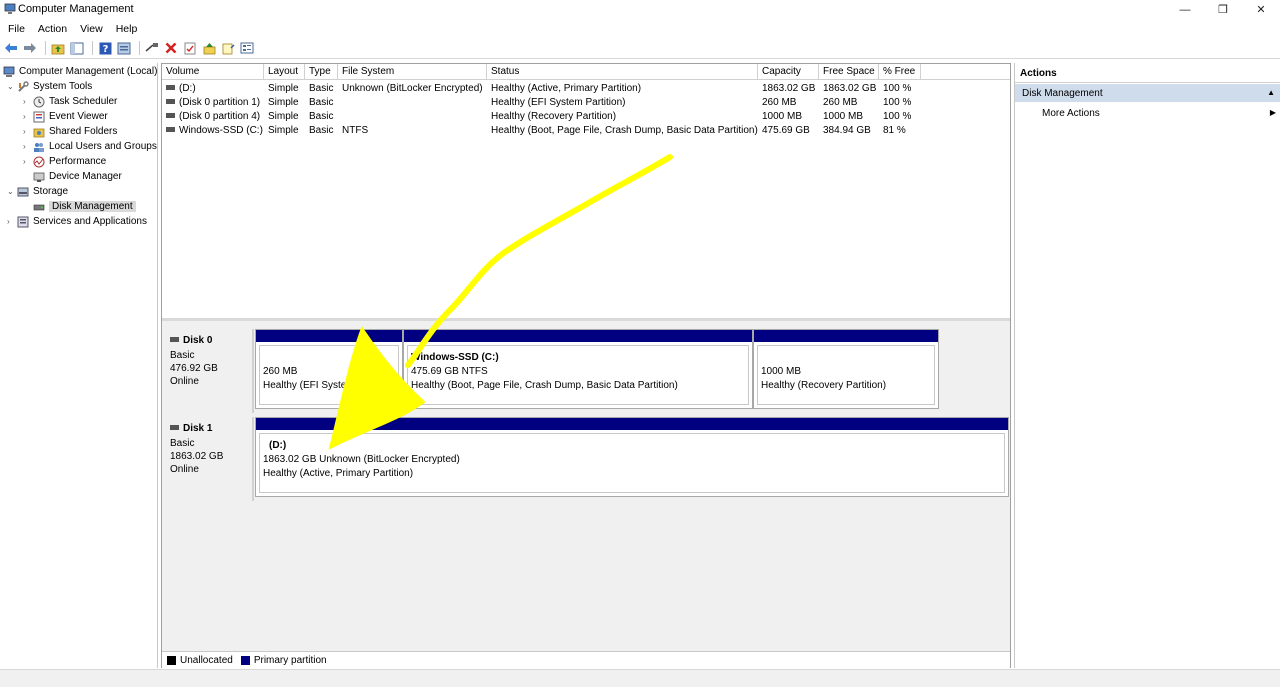 This screenshot has width=1280, height=687. What do you see at coordinates (455, 357) in the screenshot?
I see `partition-name: Windows-SSD (C:)` at bounding box center [455, 357].